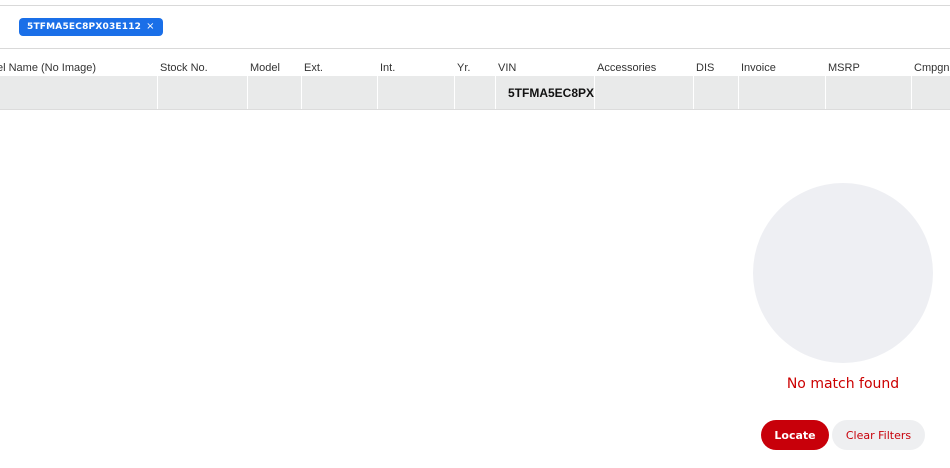 The height and width of the screenshot is (468, 950). Describe the element at coordinates (795, 435) in the screenshot. I see `locate-button: Locate` at that location.